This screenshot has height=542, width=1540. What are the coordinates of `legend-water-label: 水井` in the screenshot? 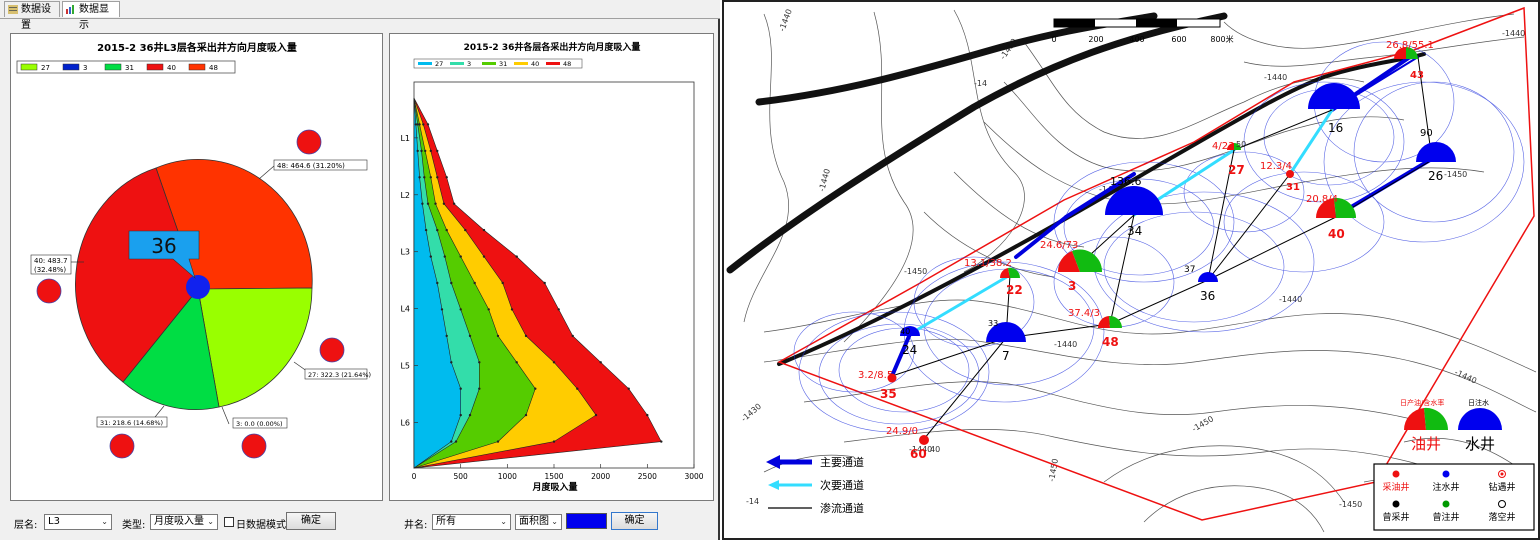 It's located at (1480, 444).